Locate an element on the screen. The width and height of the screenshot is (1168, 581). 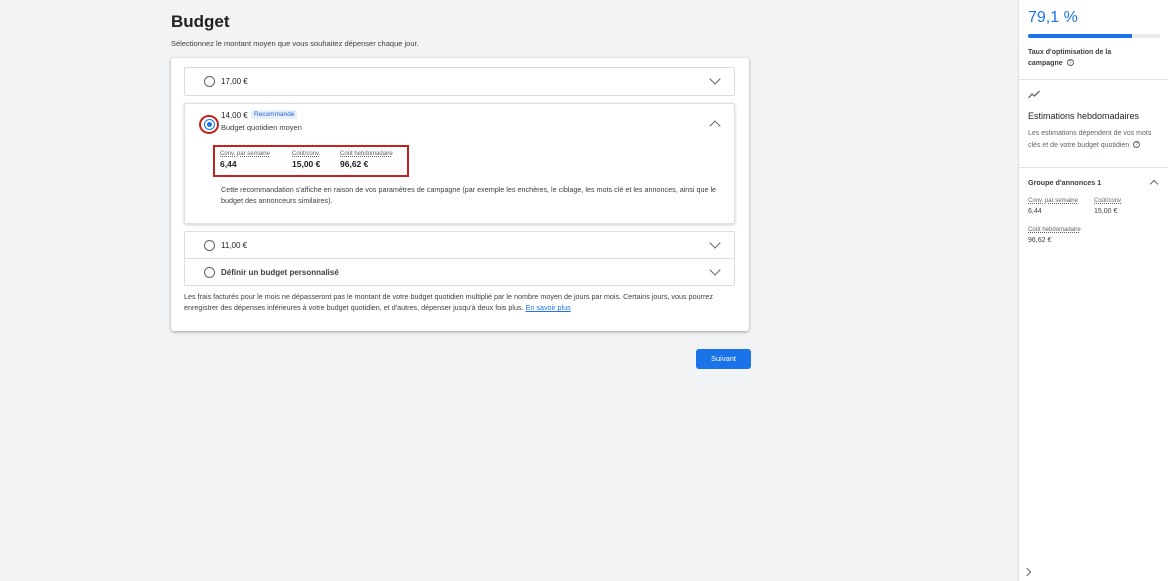
ad-group-title: Groupe d'annonces 1 is located at coordinates (1064, 182).